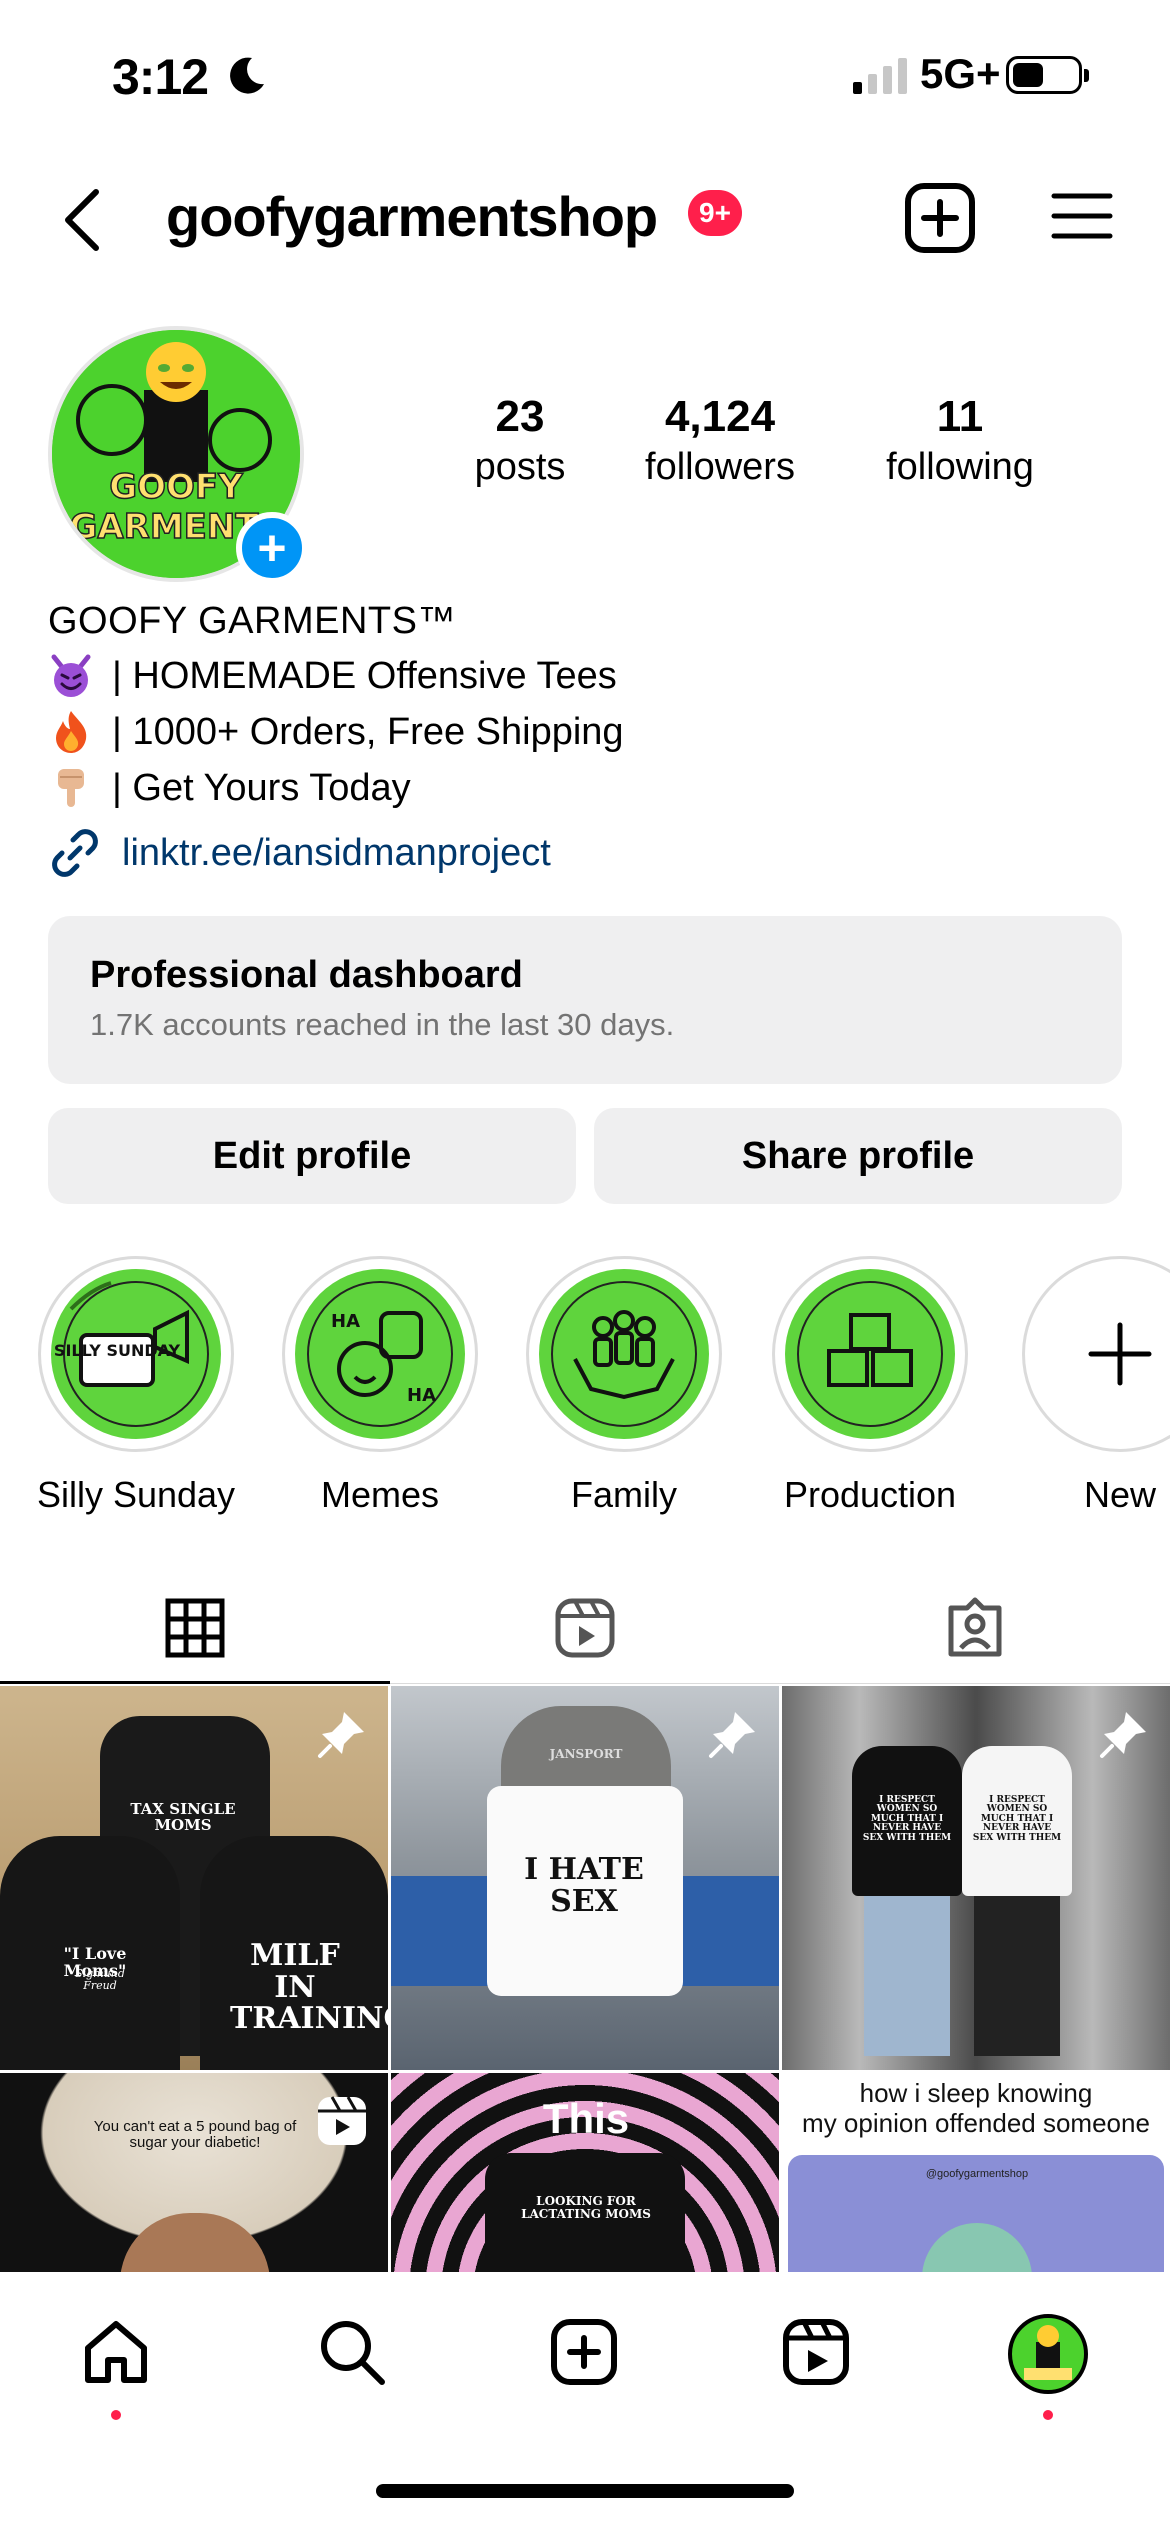  I want to click on highlight-memes: HA HA Memes, so click(380, 1386).